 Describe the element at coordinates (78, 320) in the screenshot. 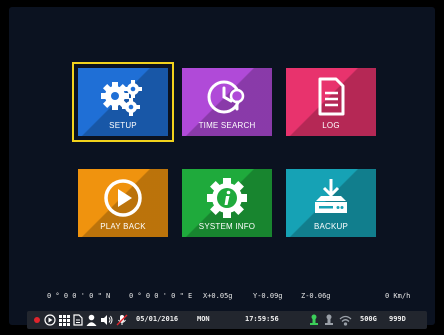

I see `file-icon` at that location.